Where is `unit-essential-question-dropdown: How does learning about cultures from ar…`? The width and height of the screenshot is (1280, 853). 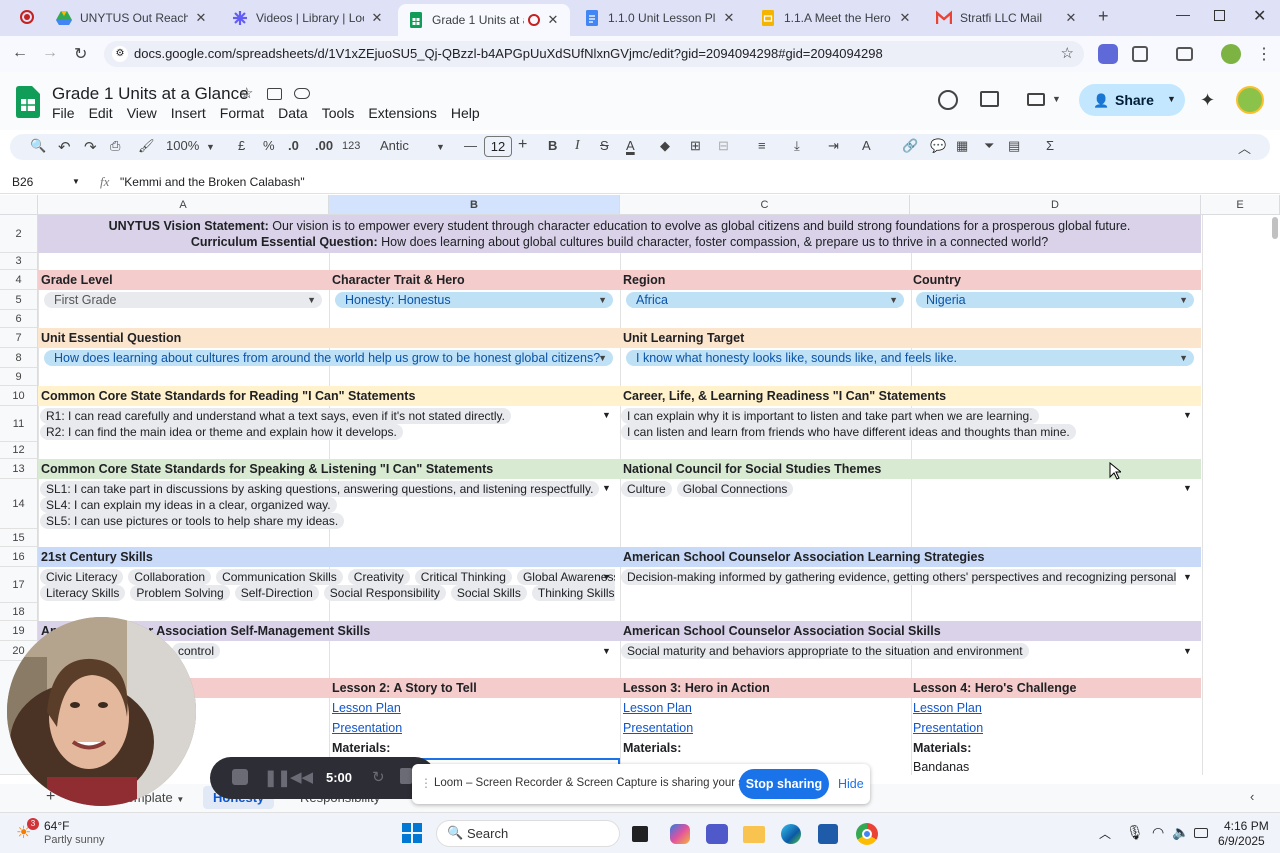 unit-essential-question-dropdown: How does learning about cultures from ar… is located at coordinates (328, 358).